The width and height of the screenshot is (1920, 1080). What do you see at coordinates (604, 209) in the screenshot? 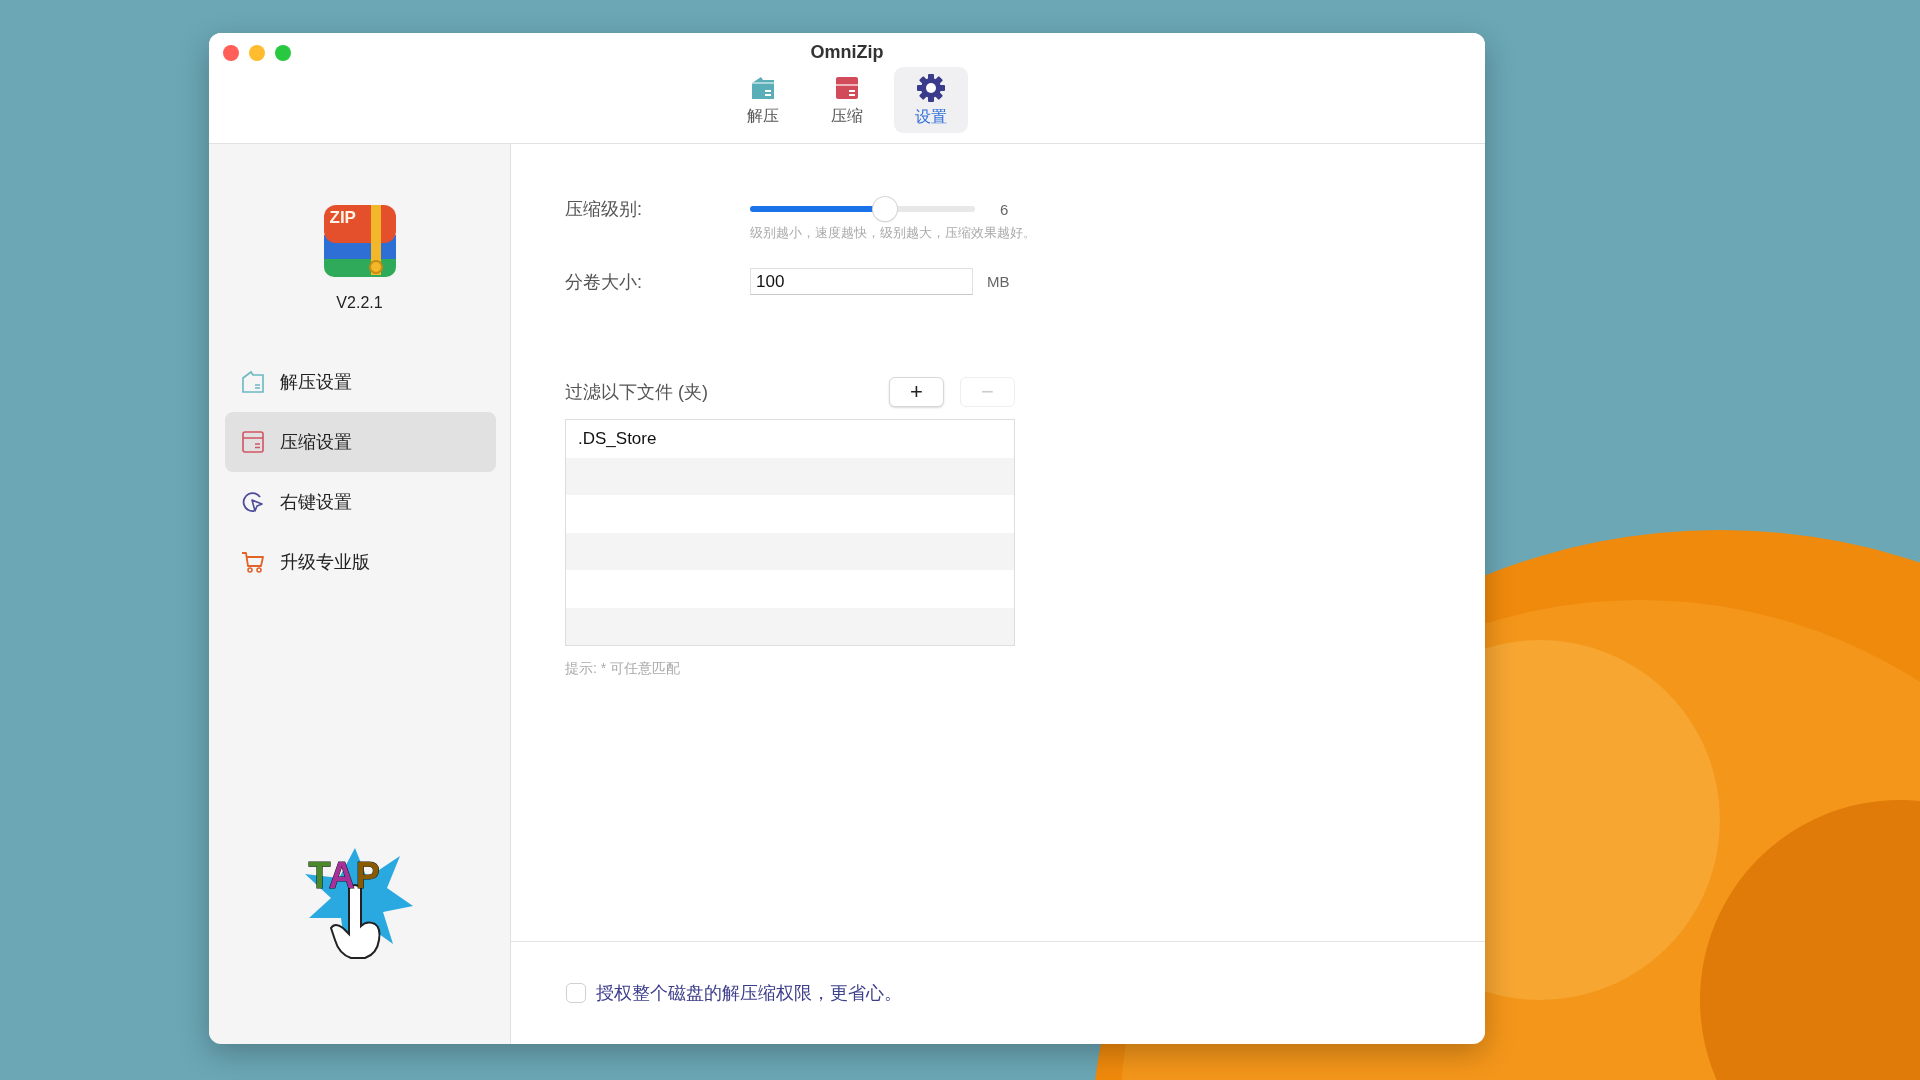
I see `field-label: 压缩级别:` at bounding box center [604, 209].